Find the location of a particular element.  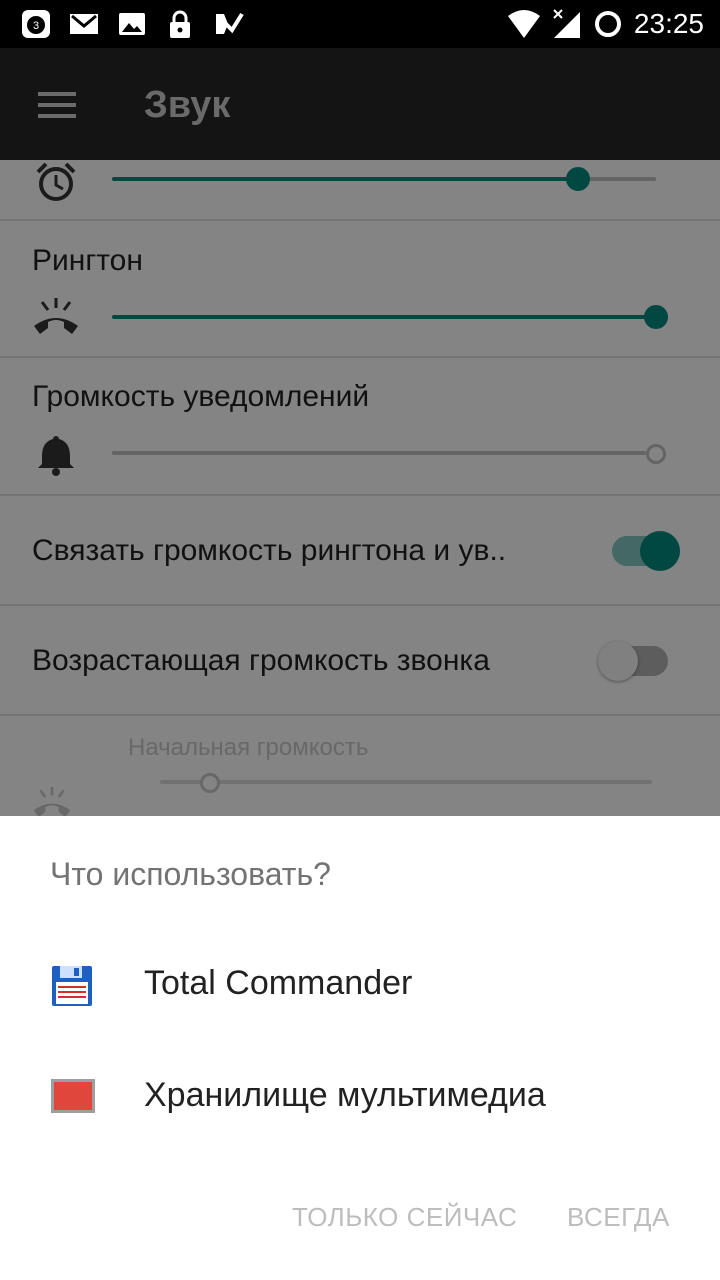

app-label: Хранилище мультимедиа is located at coordinates (345, 1095).